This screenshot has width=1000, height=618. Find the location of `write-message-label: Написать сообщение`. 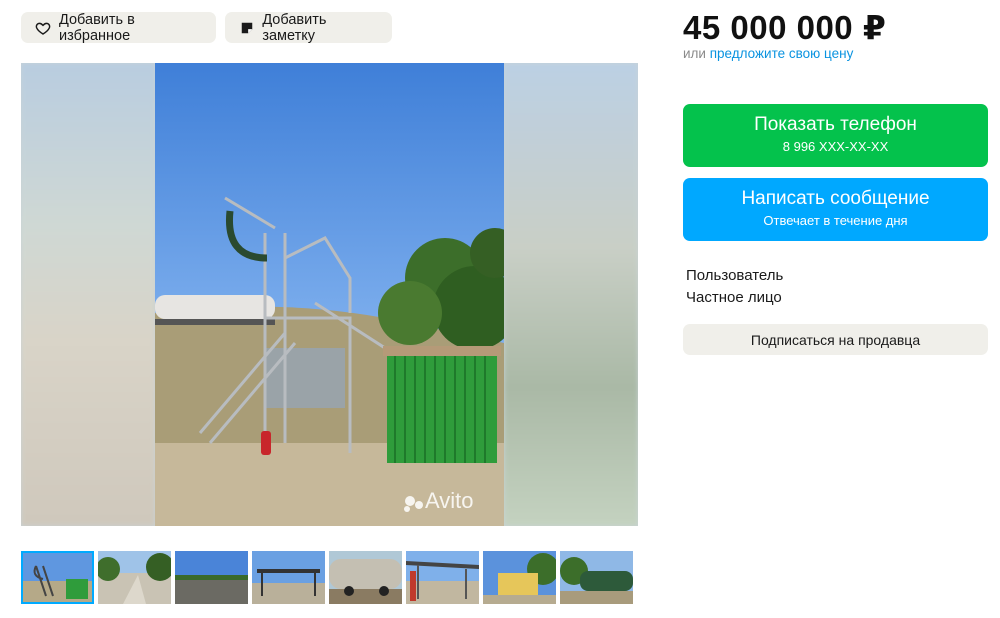

write-message-label: Написать сообщение is located at coordinates (835, 198).